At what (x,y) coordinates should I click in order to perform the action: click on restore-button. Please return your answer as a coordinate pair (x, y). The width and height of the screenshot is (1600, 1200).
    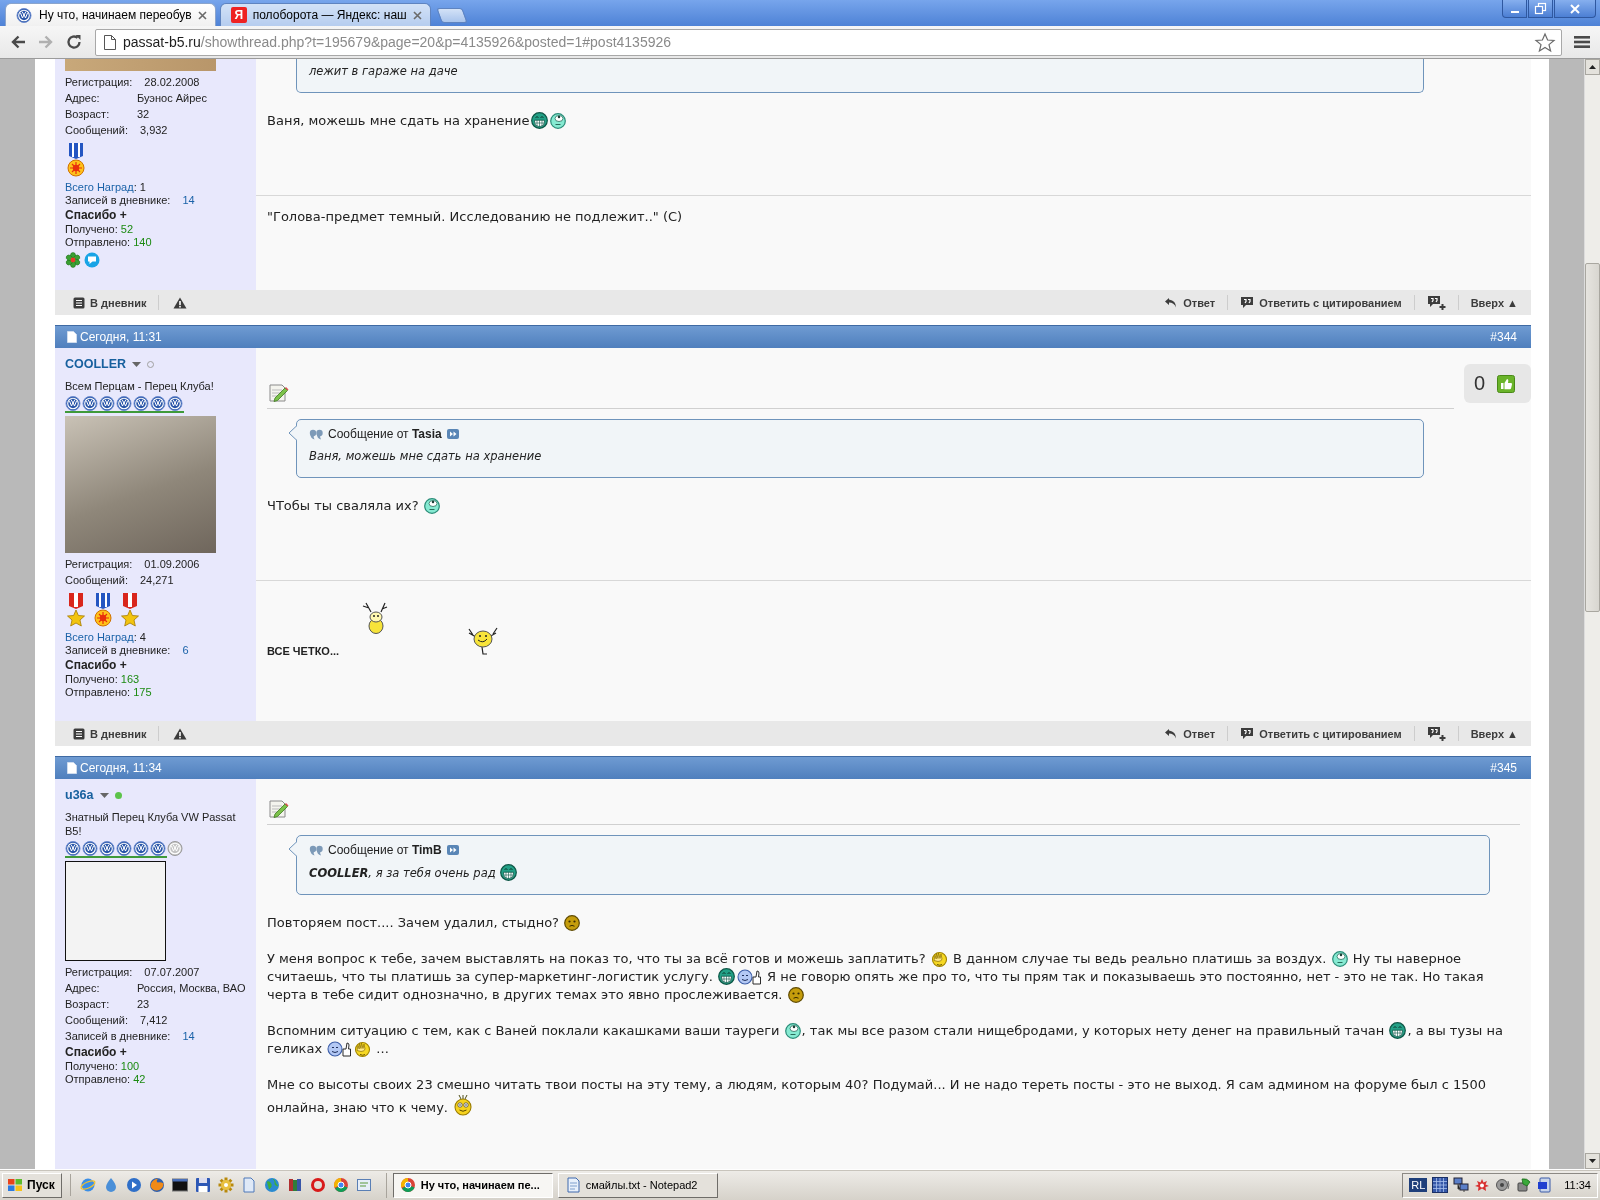
    Looking at the image, I should click on (1540, 9).